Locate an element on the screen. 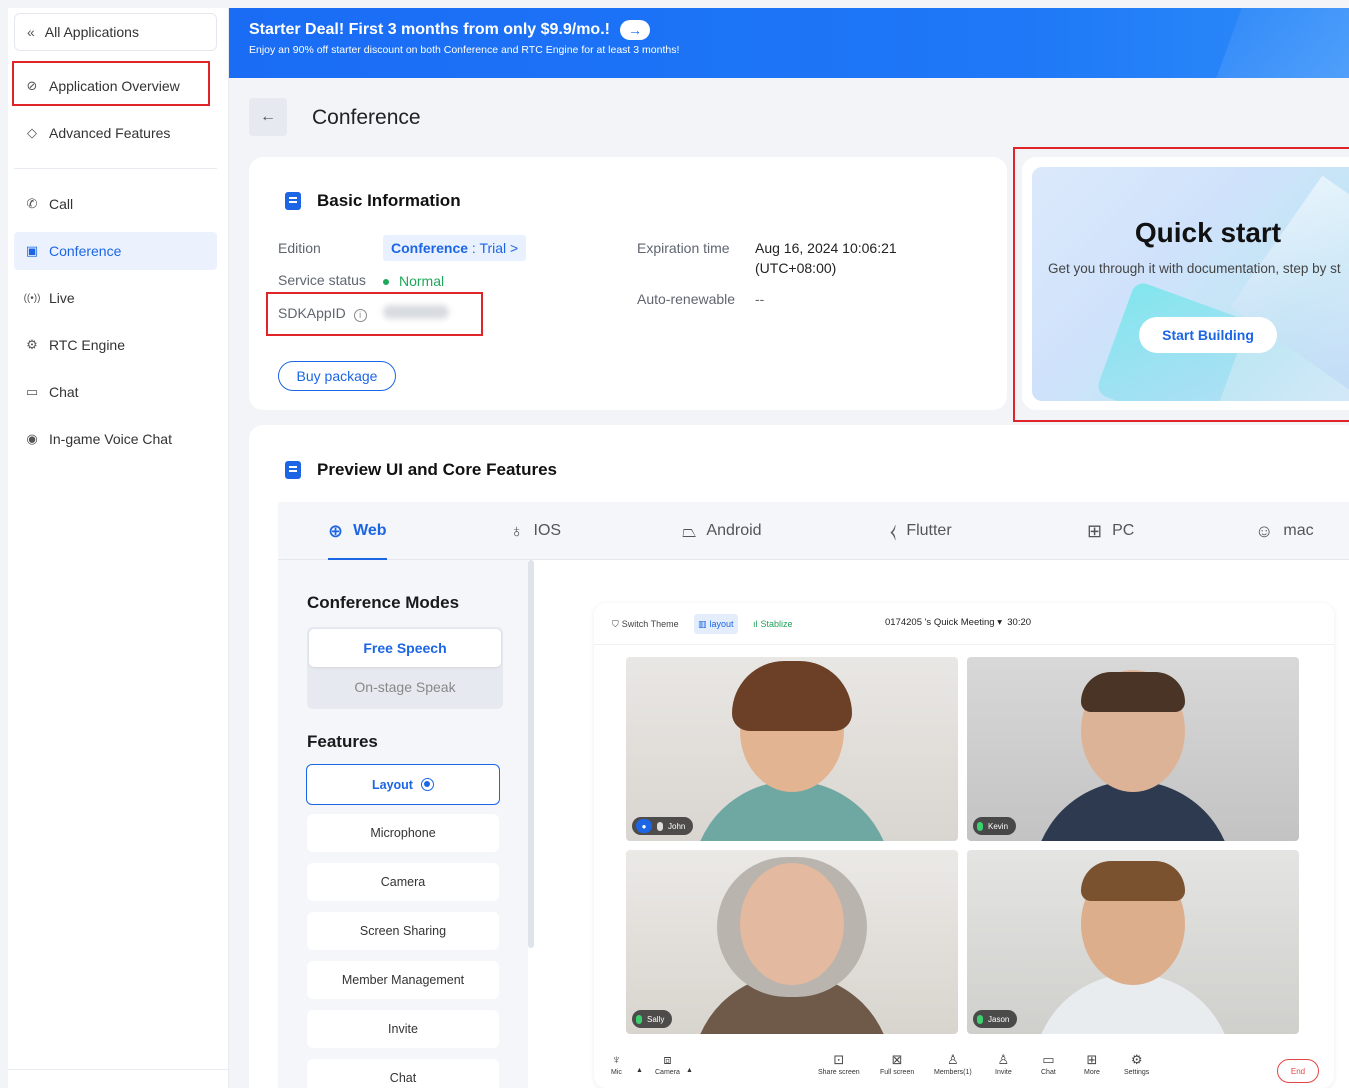  meeting-title: 0174205 's Quick Meeting ▾ 30:20 is located at coordinates (958, 622).